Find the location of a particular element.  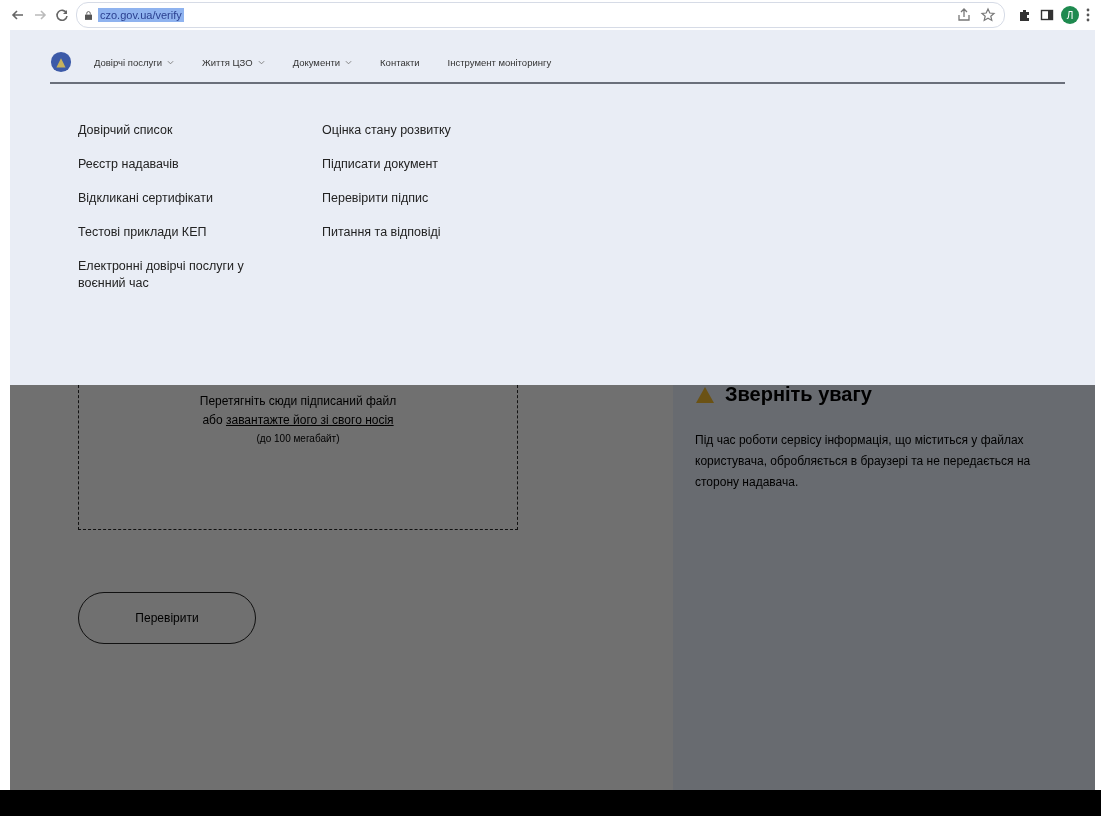

more-icon is located at coordinates (1088, 15).